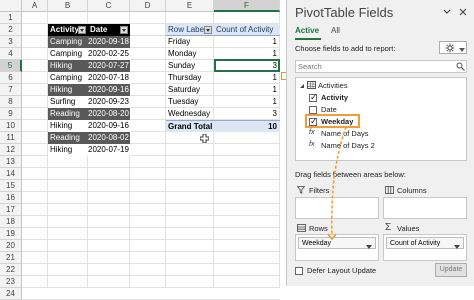  What do you see at coordinates (151, 287) in the screenshot?
I see `gridline-horizontal` at bounding box center [151, 287].